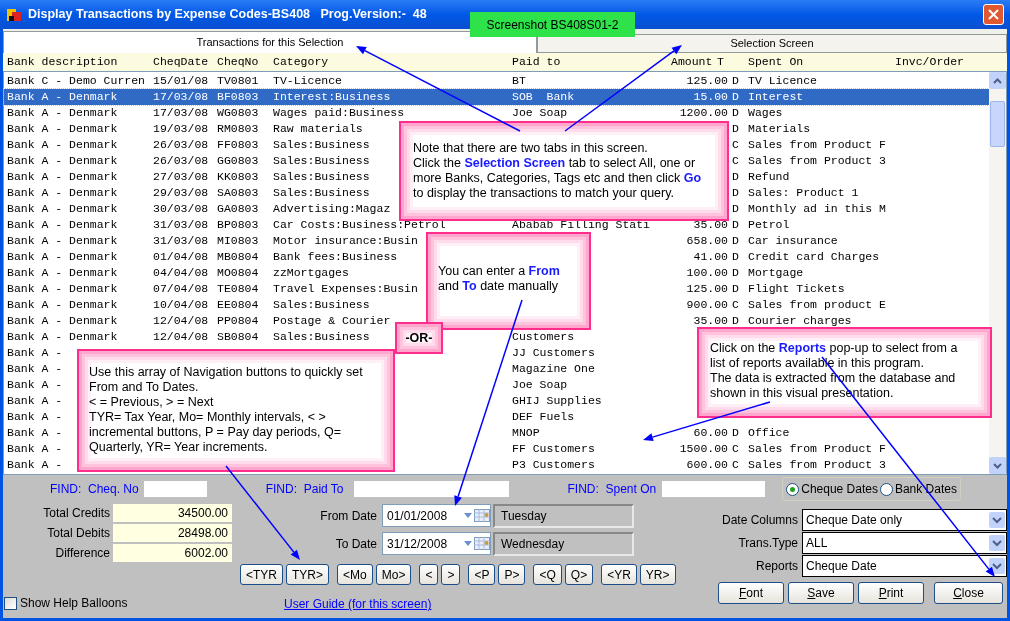 The height and width of the screenshot is (621, 1010). What do you see at coordinates (751, 593) in the screenshot?
I see `action-button: Font` at bounding box center [751, 593].